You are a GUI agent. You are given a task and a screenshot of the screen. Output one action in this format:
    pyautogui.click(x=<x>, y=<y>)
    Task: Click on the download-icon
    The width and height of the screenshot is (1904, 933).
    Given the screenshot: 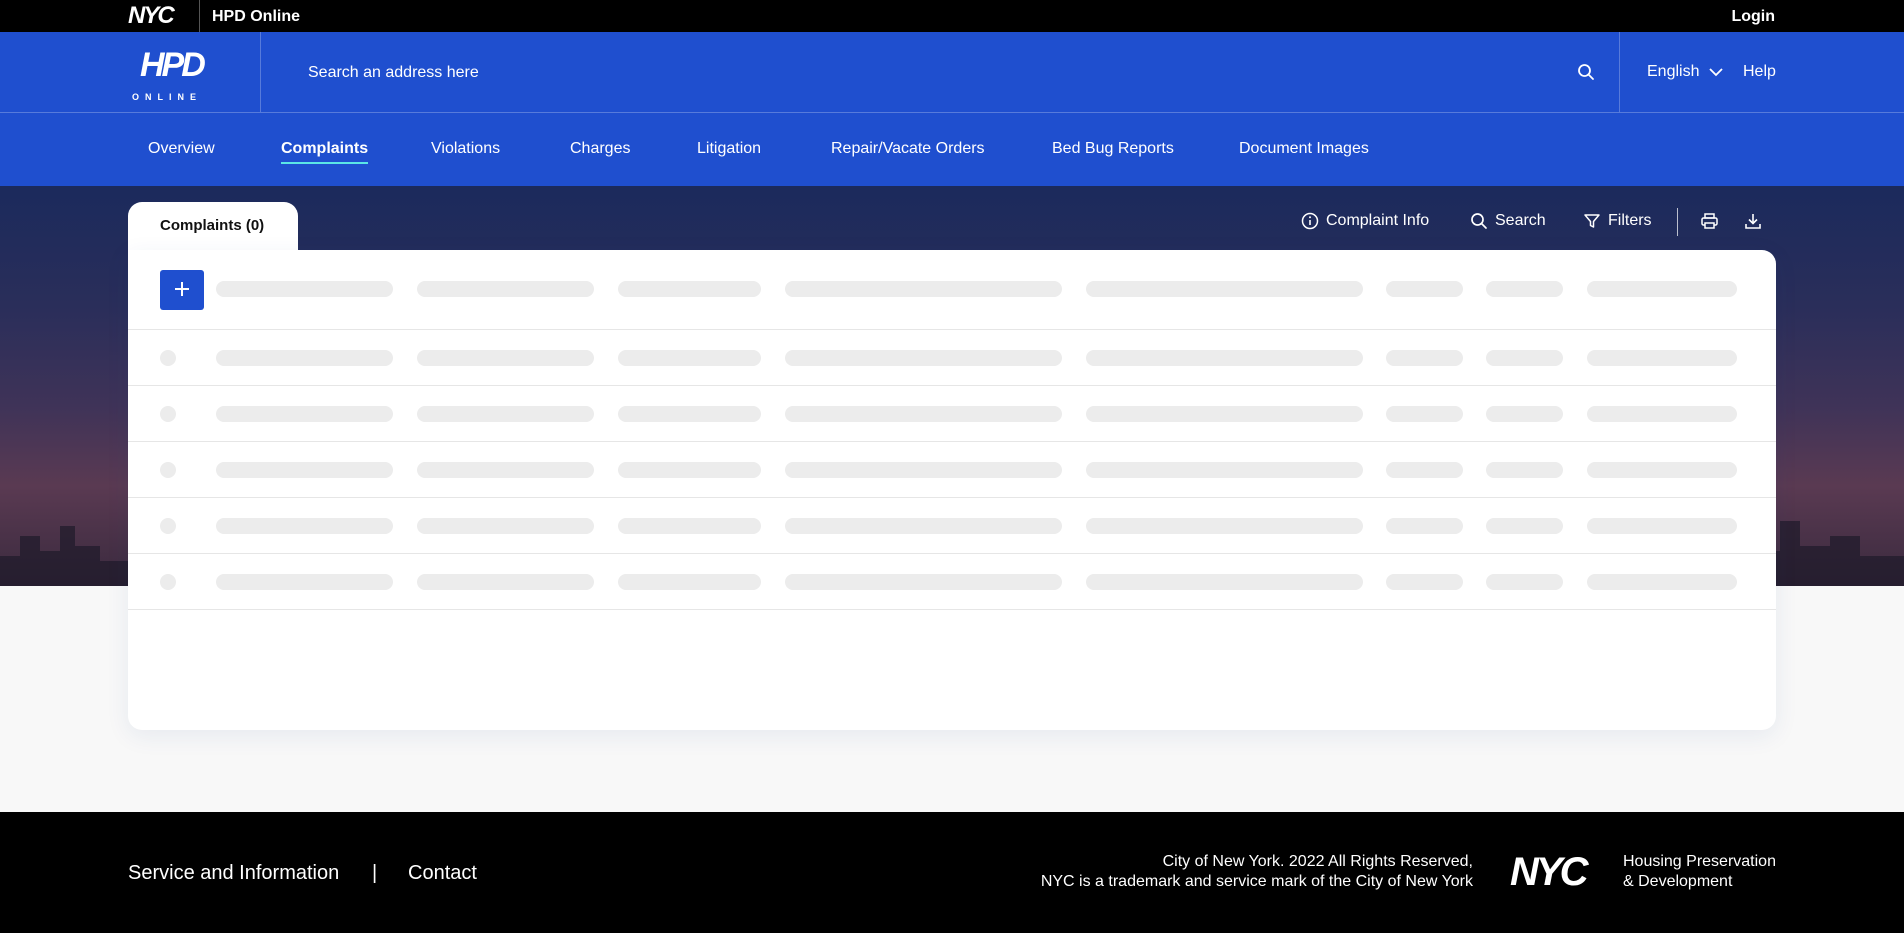 What is the action you would take?
    pyautogui.click(x=1753, y=221)
    